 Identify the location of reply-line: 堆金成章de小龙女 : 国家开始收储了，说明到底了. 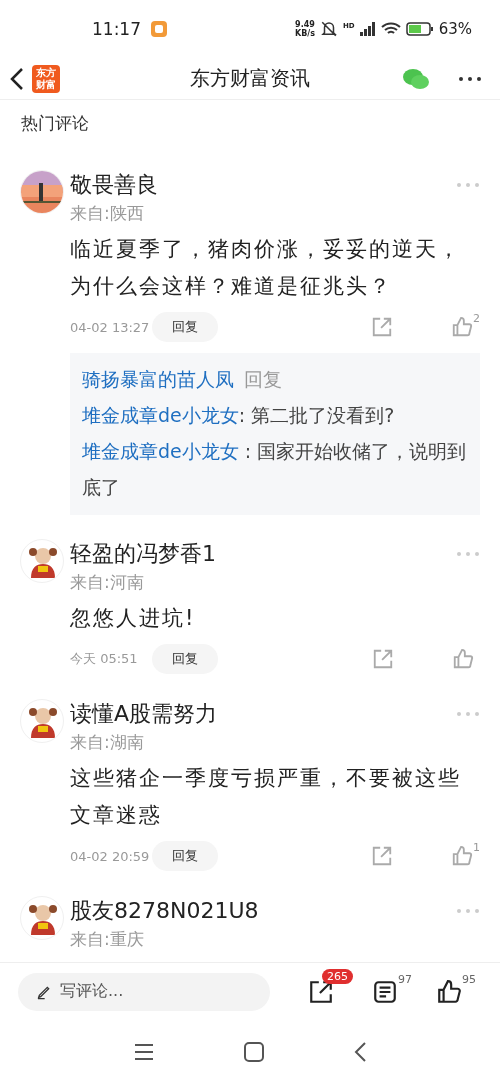
(275, 469).